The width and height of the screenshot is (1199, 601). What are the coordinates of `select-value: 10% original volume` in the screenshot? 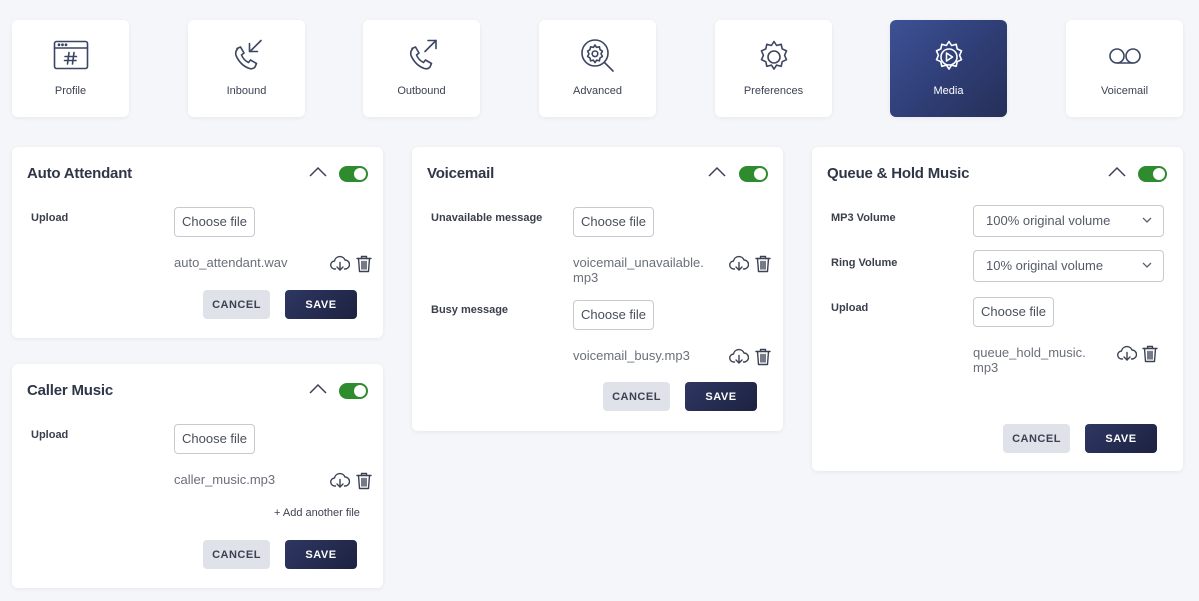 It's located at (1045, 265).